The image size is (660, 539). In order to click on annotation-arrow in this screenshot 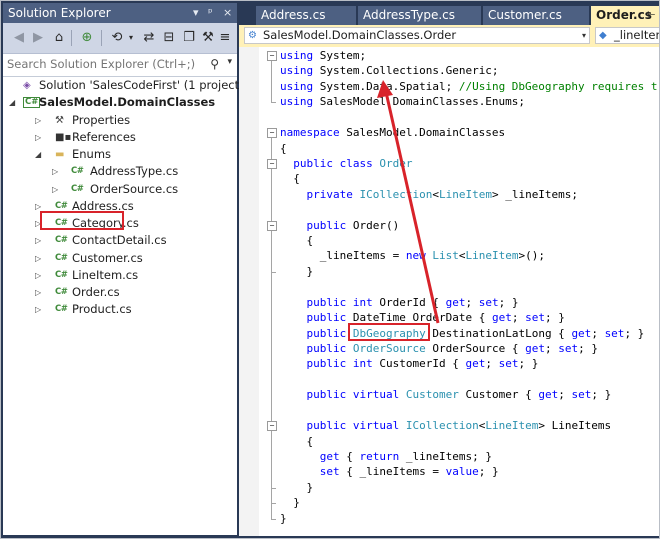, I will do `click(408, 202)`.